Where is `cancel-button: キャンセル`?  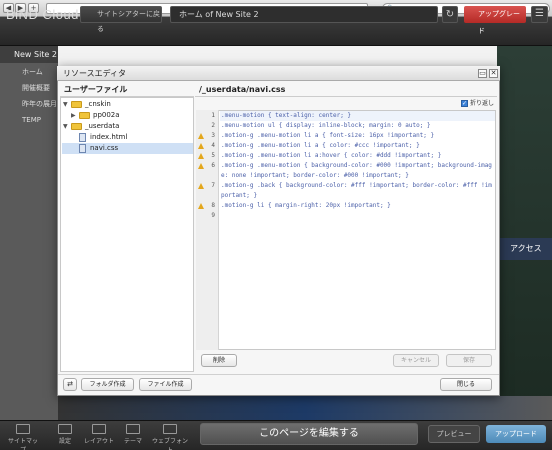 cancel-button: キャンセル is located at coordinates (416, 360).